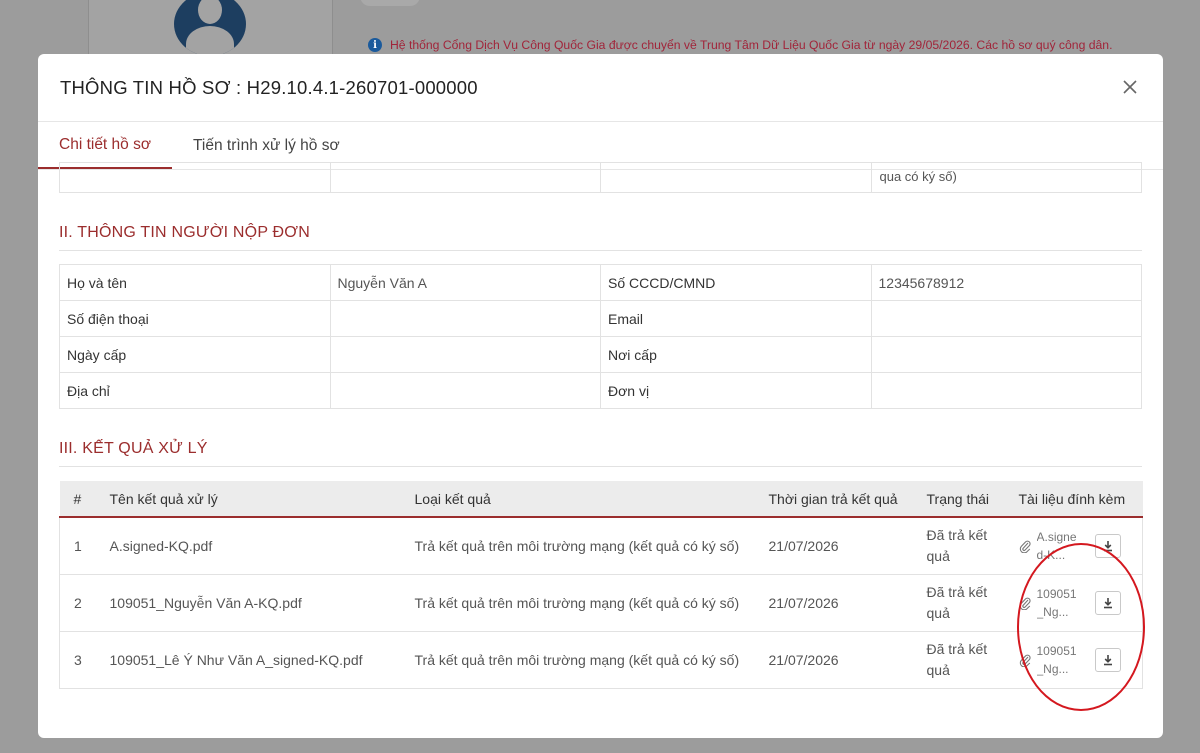 This screenshot has height=753, width=1200. Describe the element at coordinates (252, 546) in the screenshot. I see `result-name: A.signed-KQ.pdf` at that location.